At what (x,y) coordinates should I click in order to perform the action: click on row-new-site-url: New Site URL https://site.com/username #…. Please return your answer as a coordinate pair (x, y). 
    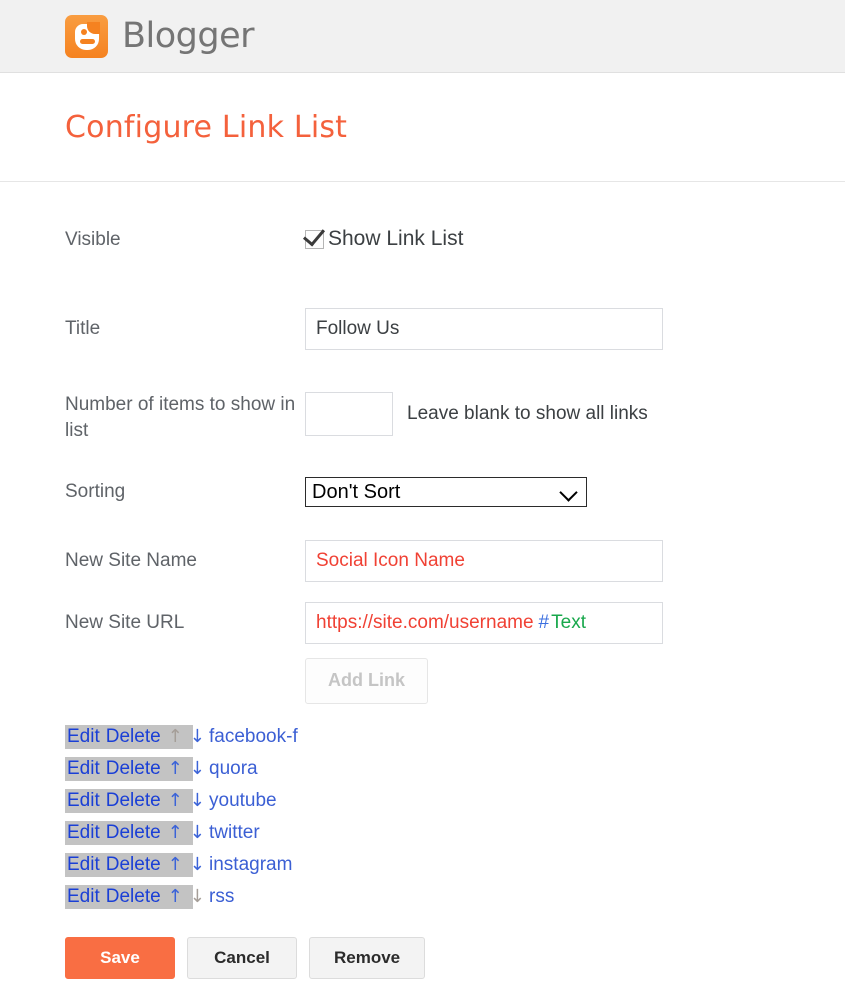
    Looking at the image, I should click on (455, 652).